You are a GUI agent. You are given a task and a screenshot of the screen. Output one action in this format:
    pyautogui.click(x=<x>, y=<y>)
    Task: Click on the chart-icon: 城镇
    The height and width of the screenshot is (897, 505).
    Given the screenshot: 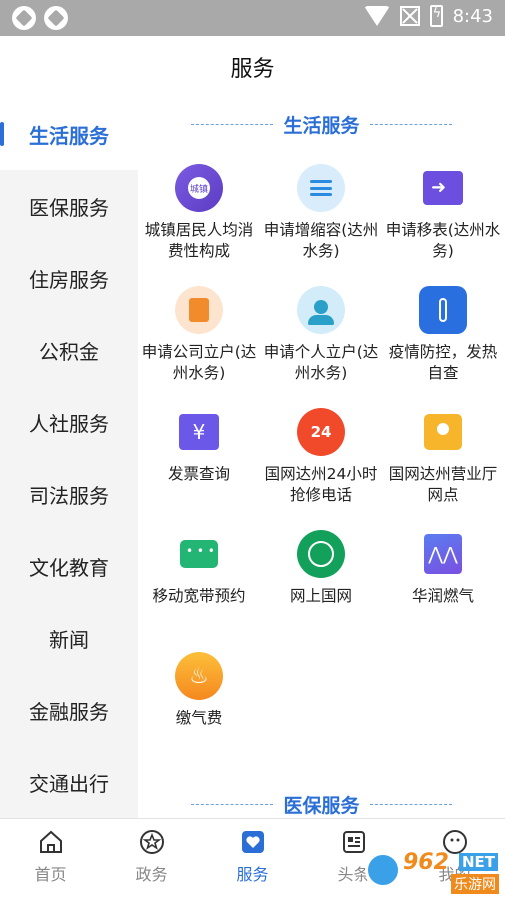 What is the action you would take?
    pyautogui.click(x=199, y=188)
    